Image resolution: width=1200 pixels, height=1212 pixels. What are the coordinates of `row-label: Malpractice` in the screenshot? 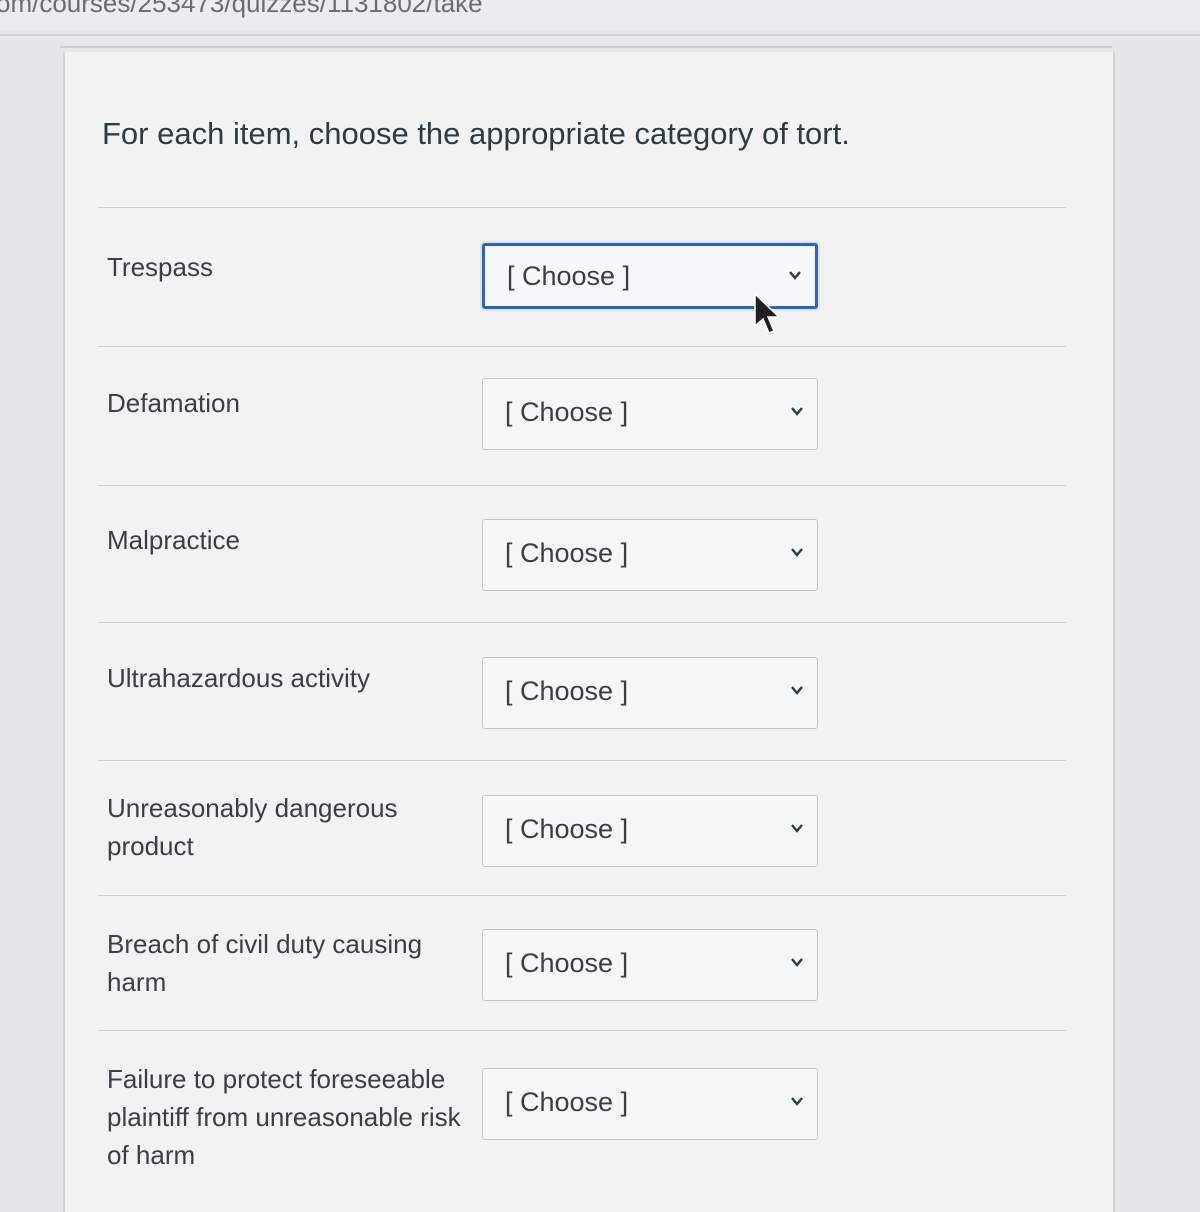 It's located at (173, 540).